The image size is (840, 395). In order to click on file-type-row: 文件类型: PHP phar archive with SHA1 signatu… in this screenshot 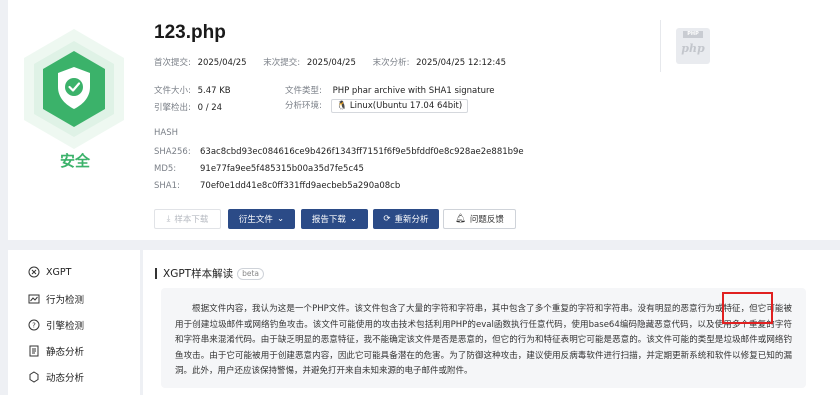, I will do `click(390, 91)`.